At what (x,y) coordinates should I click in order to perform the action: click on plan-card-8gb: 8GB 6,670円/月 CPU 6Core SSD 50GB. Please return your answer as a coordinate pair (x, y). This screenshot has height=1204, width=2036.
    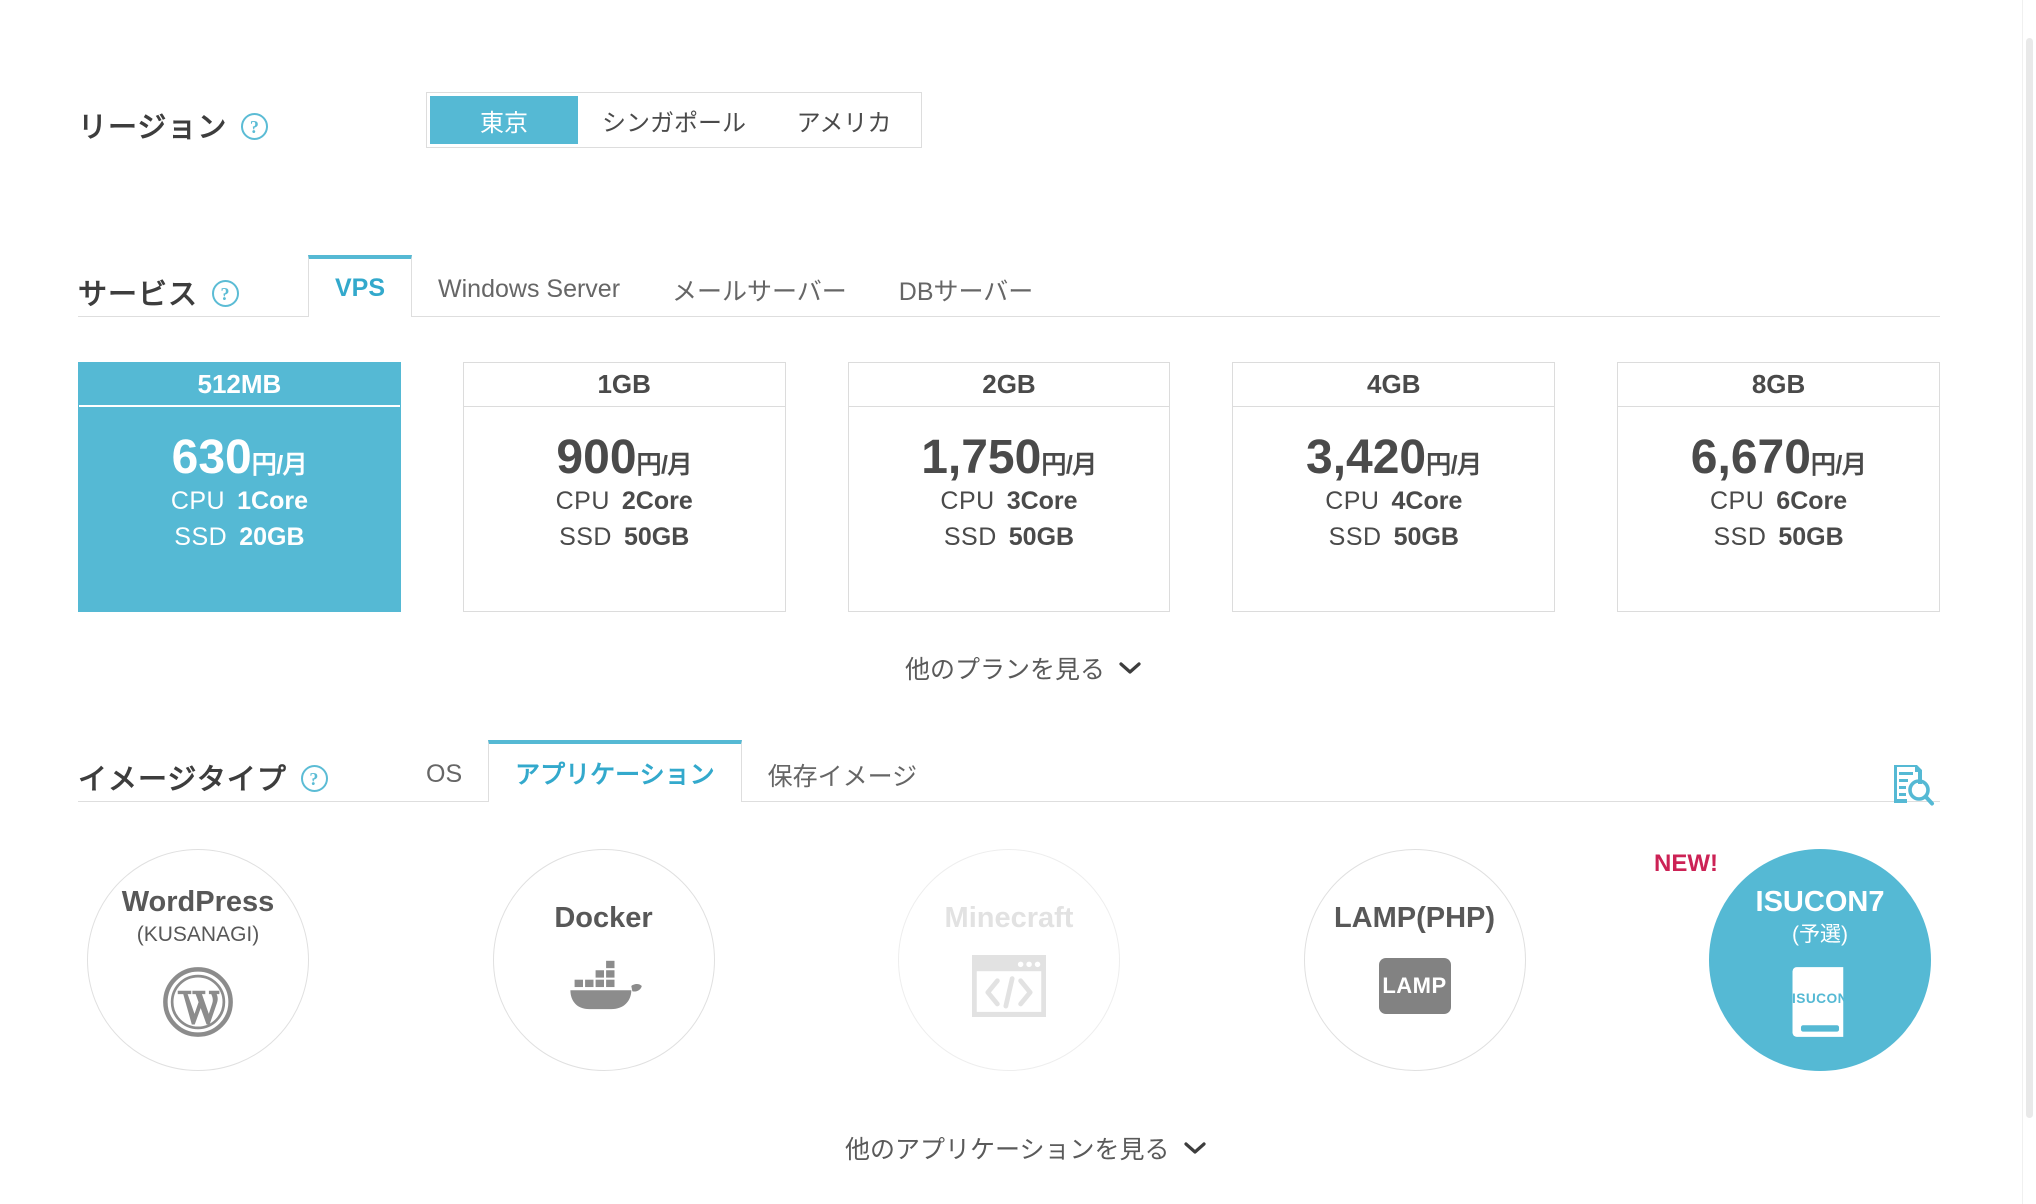
    Looking at the image, I should click on (1778, 487).